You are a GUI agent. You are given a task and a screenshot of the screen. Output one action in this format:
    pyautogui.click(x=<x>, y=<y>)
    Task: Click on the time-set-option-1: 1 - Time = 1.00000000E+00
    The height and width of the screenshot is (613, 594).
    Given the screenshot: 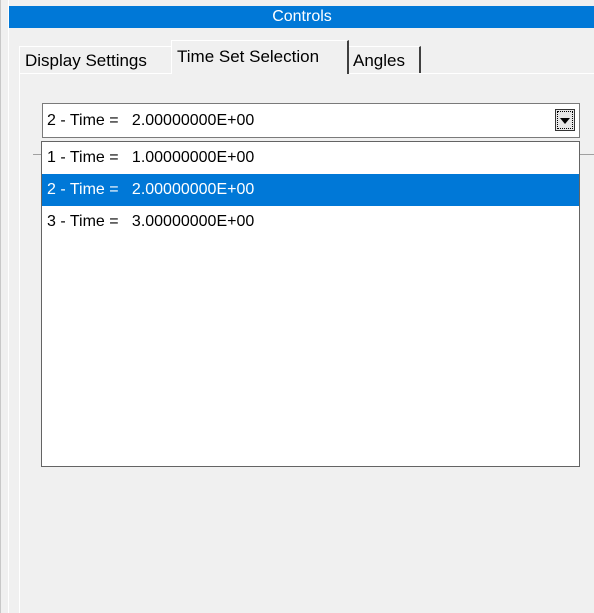 What is the action you would take?
    pyautogui.click(x=310, y=158)
    